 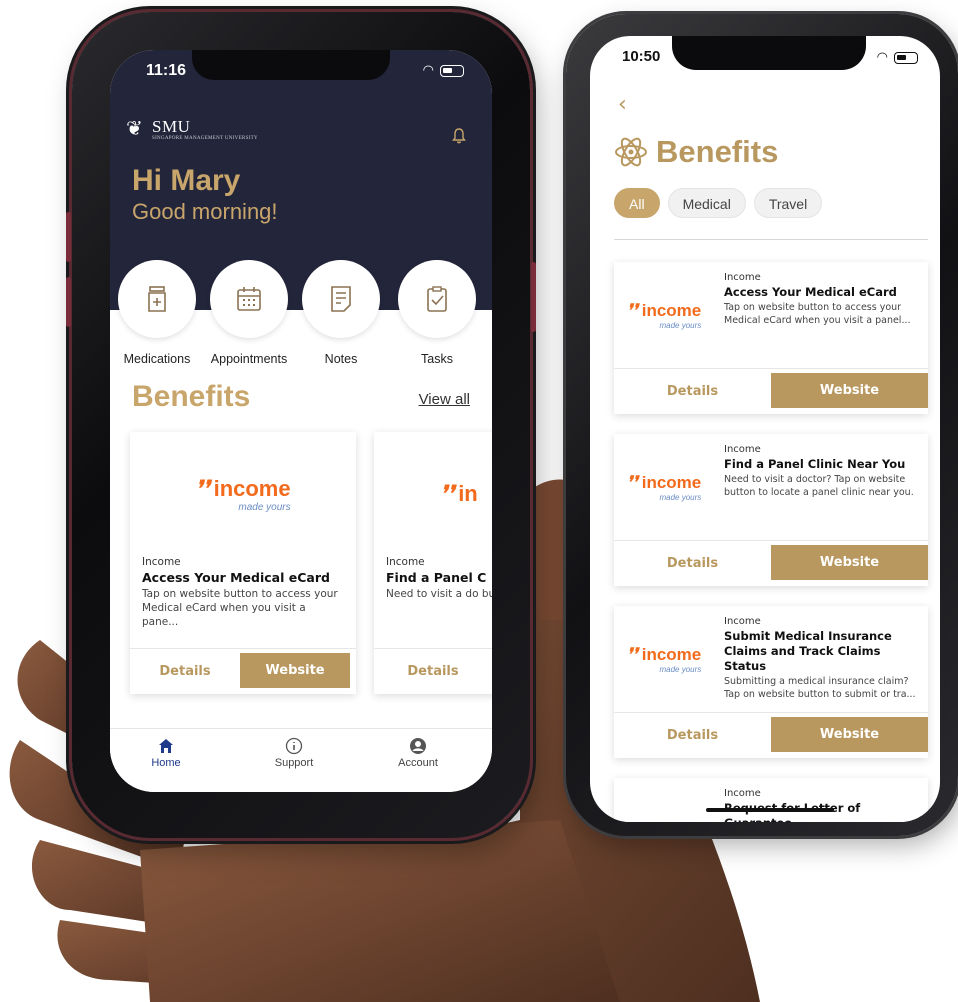 What do you see at coordinates (166, 70) in the screenshot?
I see `status-time: 11:16` at bounding box center [166, 70].